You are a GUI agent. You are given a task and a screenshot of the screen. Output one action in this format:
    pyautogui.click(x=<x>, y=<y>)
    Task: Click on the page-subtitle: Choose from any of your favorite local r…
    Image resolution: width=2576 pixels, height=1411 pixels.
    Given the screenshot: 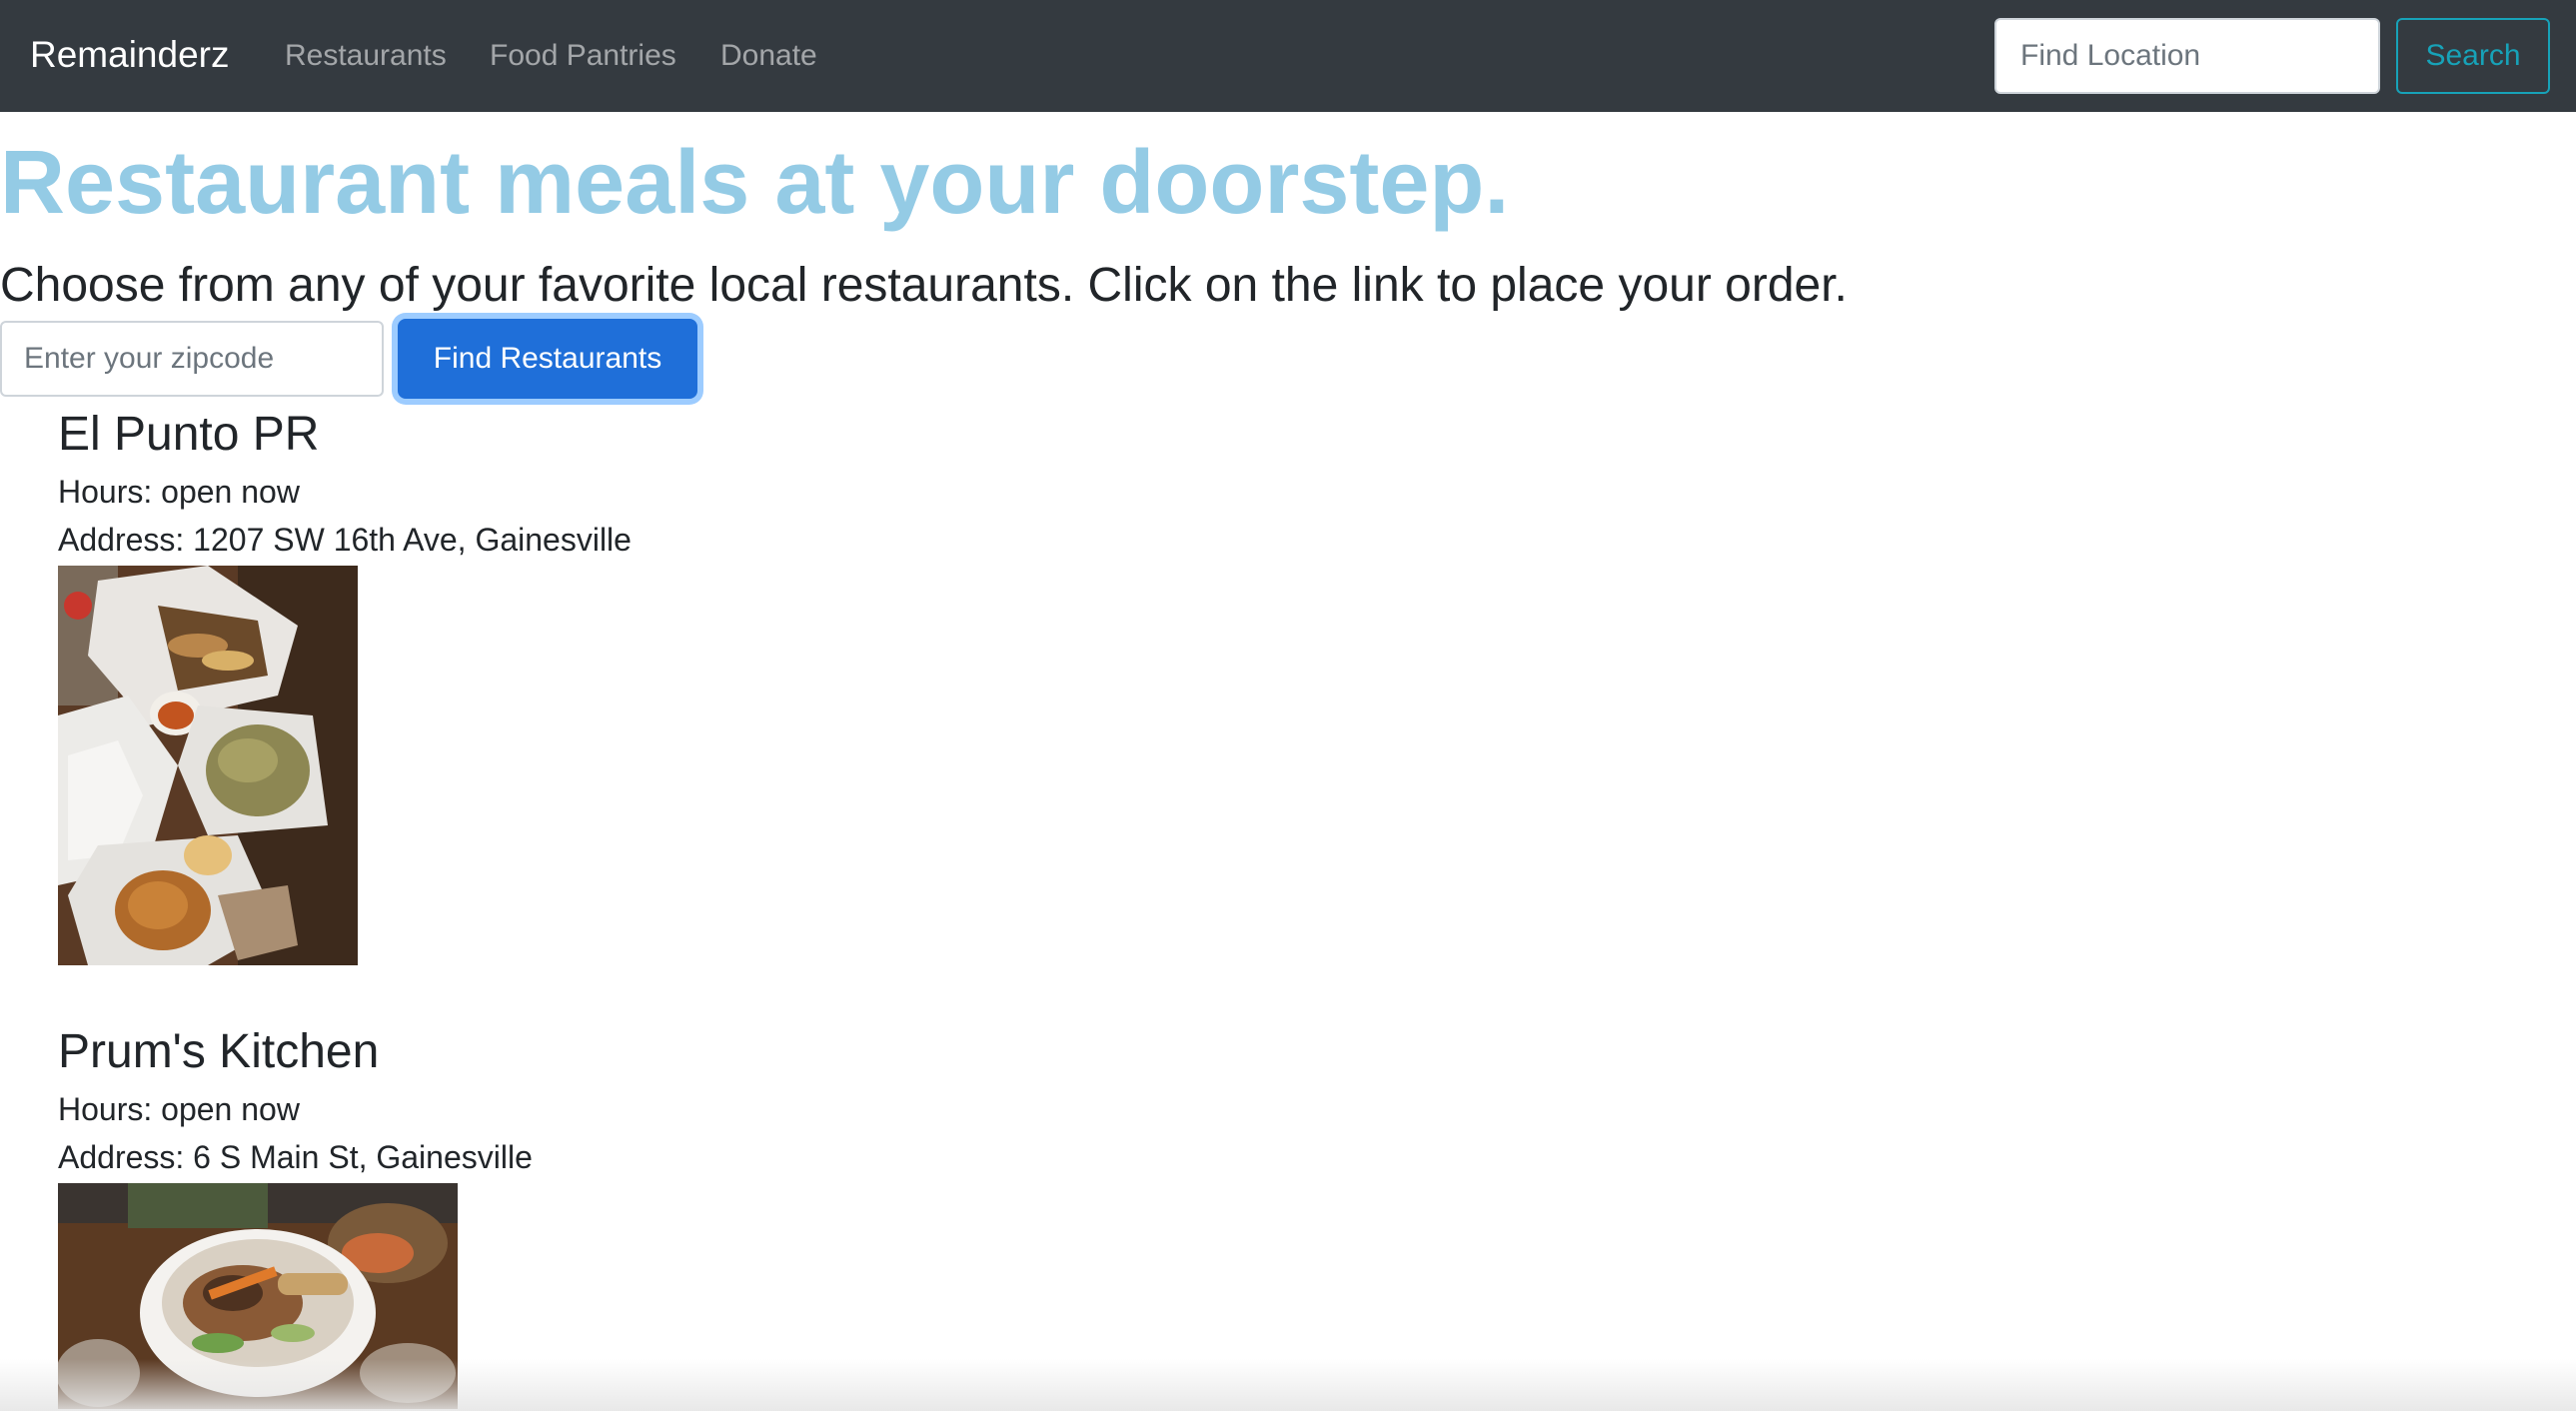 What is the action you would take?
    pyautogui.click(x=924, y=285)
    